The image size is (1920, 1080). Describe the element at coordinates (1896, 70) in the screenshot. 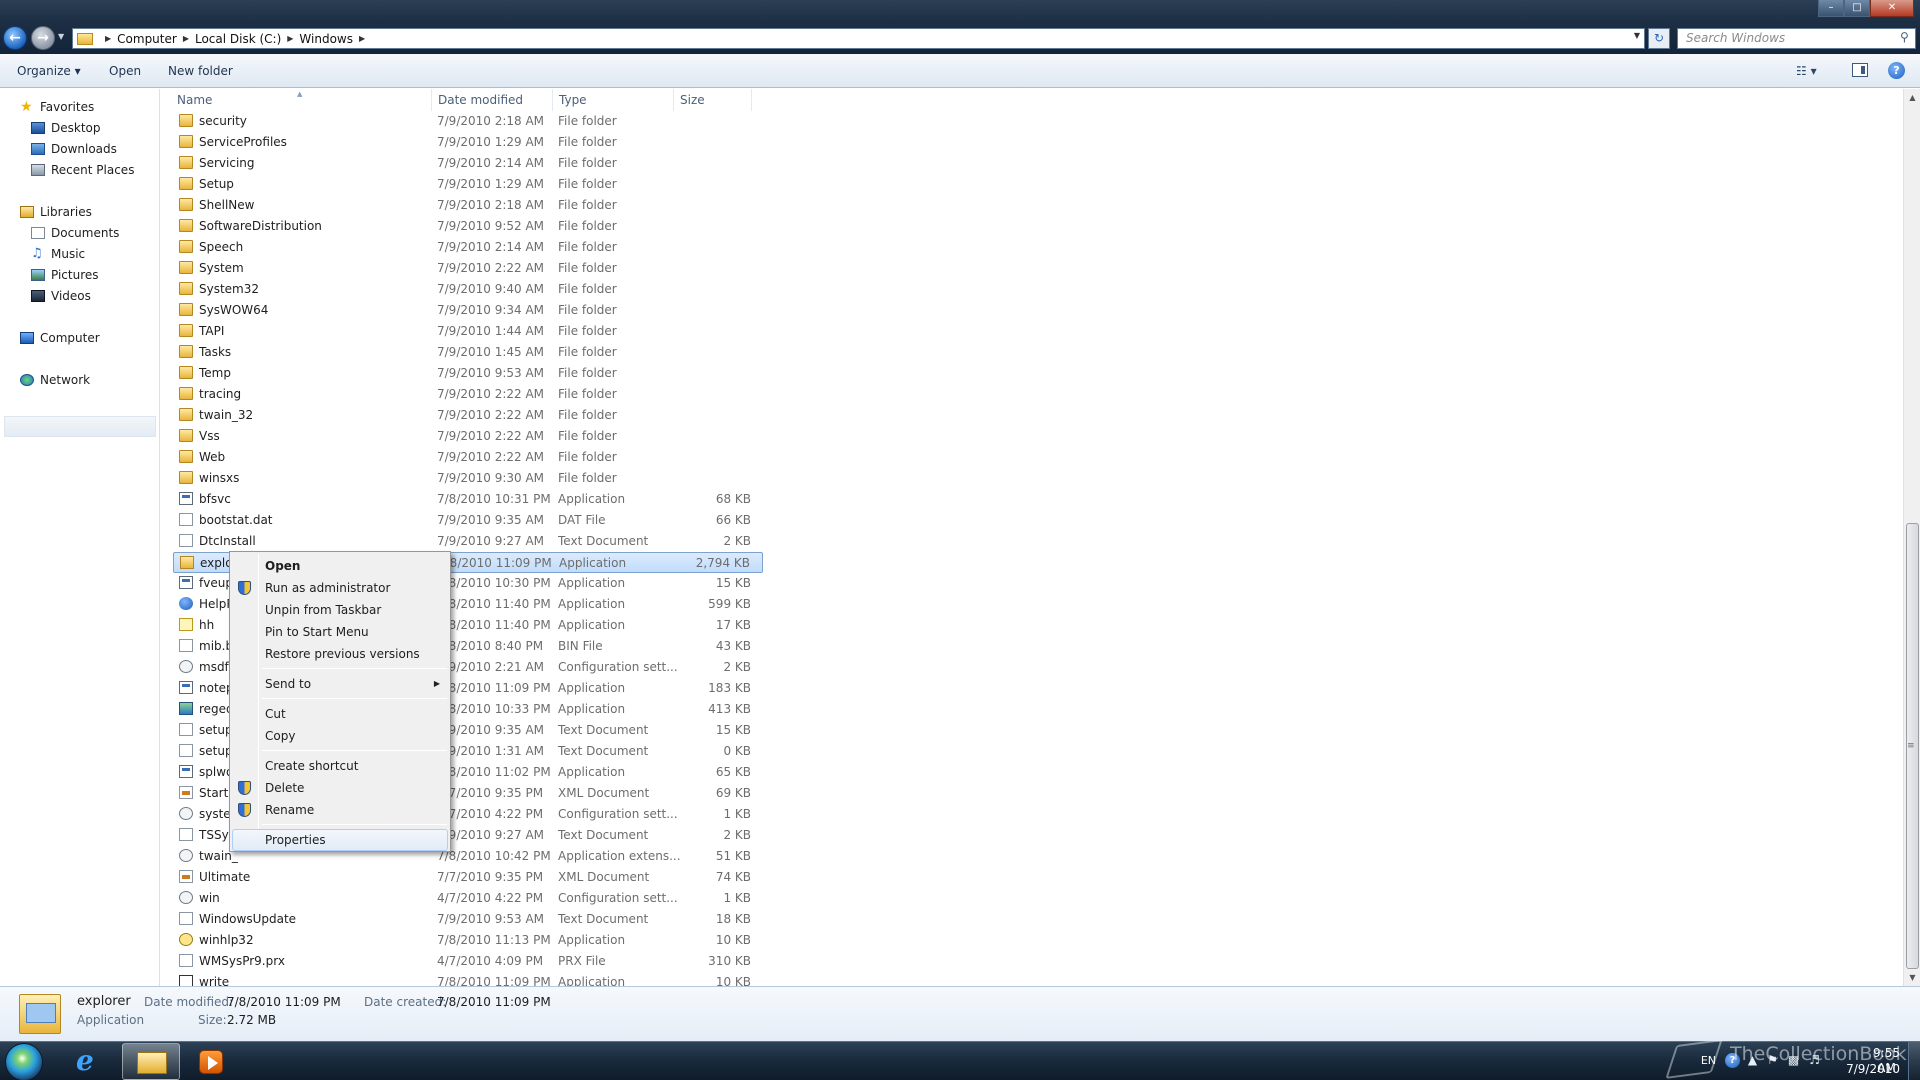

I see `help-icon: ?` at that location.